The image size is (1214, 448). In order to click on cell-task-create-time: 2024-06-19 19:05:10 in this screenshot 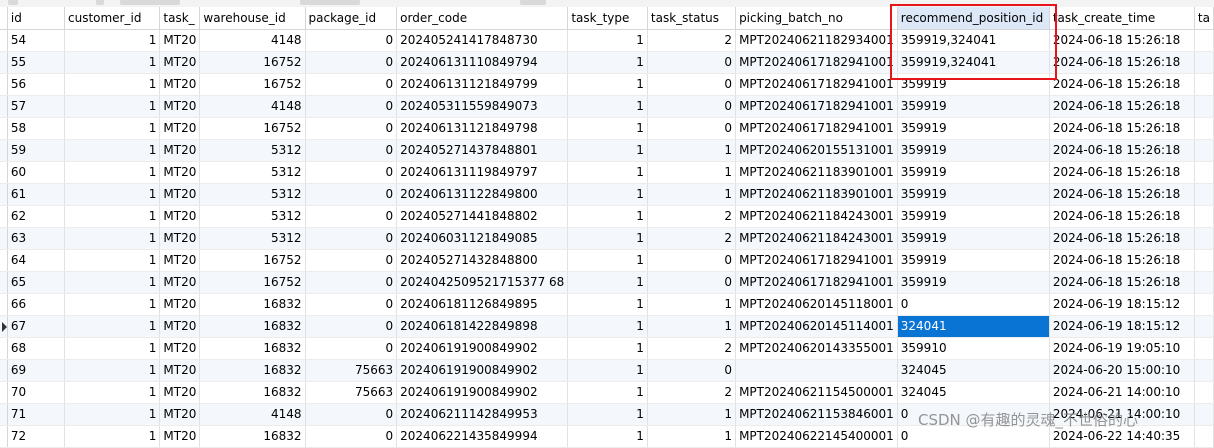, I will do `click(1122, 348)`.